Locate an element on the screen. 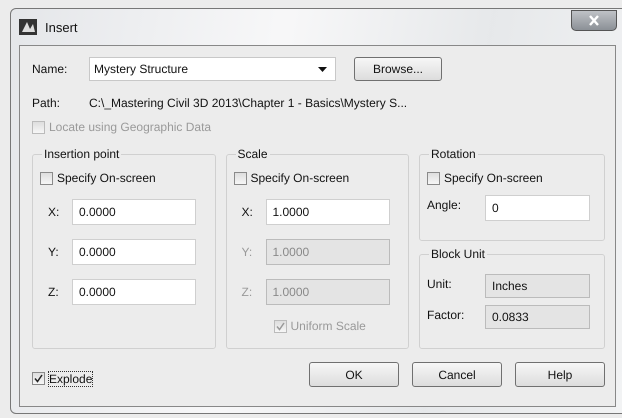  window-title: Insert is located at coordinates (61, 27).